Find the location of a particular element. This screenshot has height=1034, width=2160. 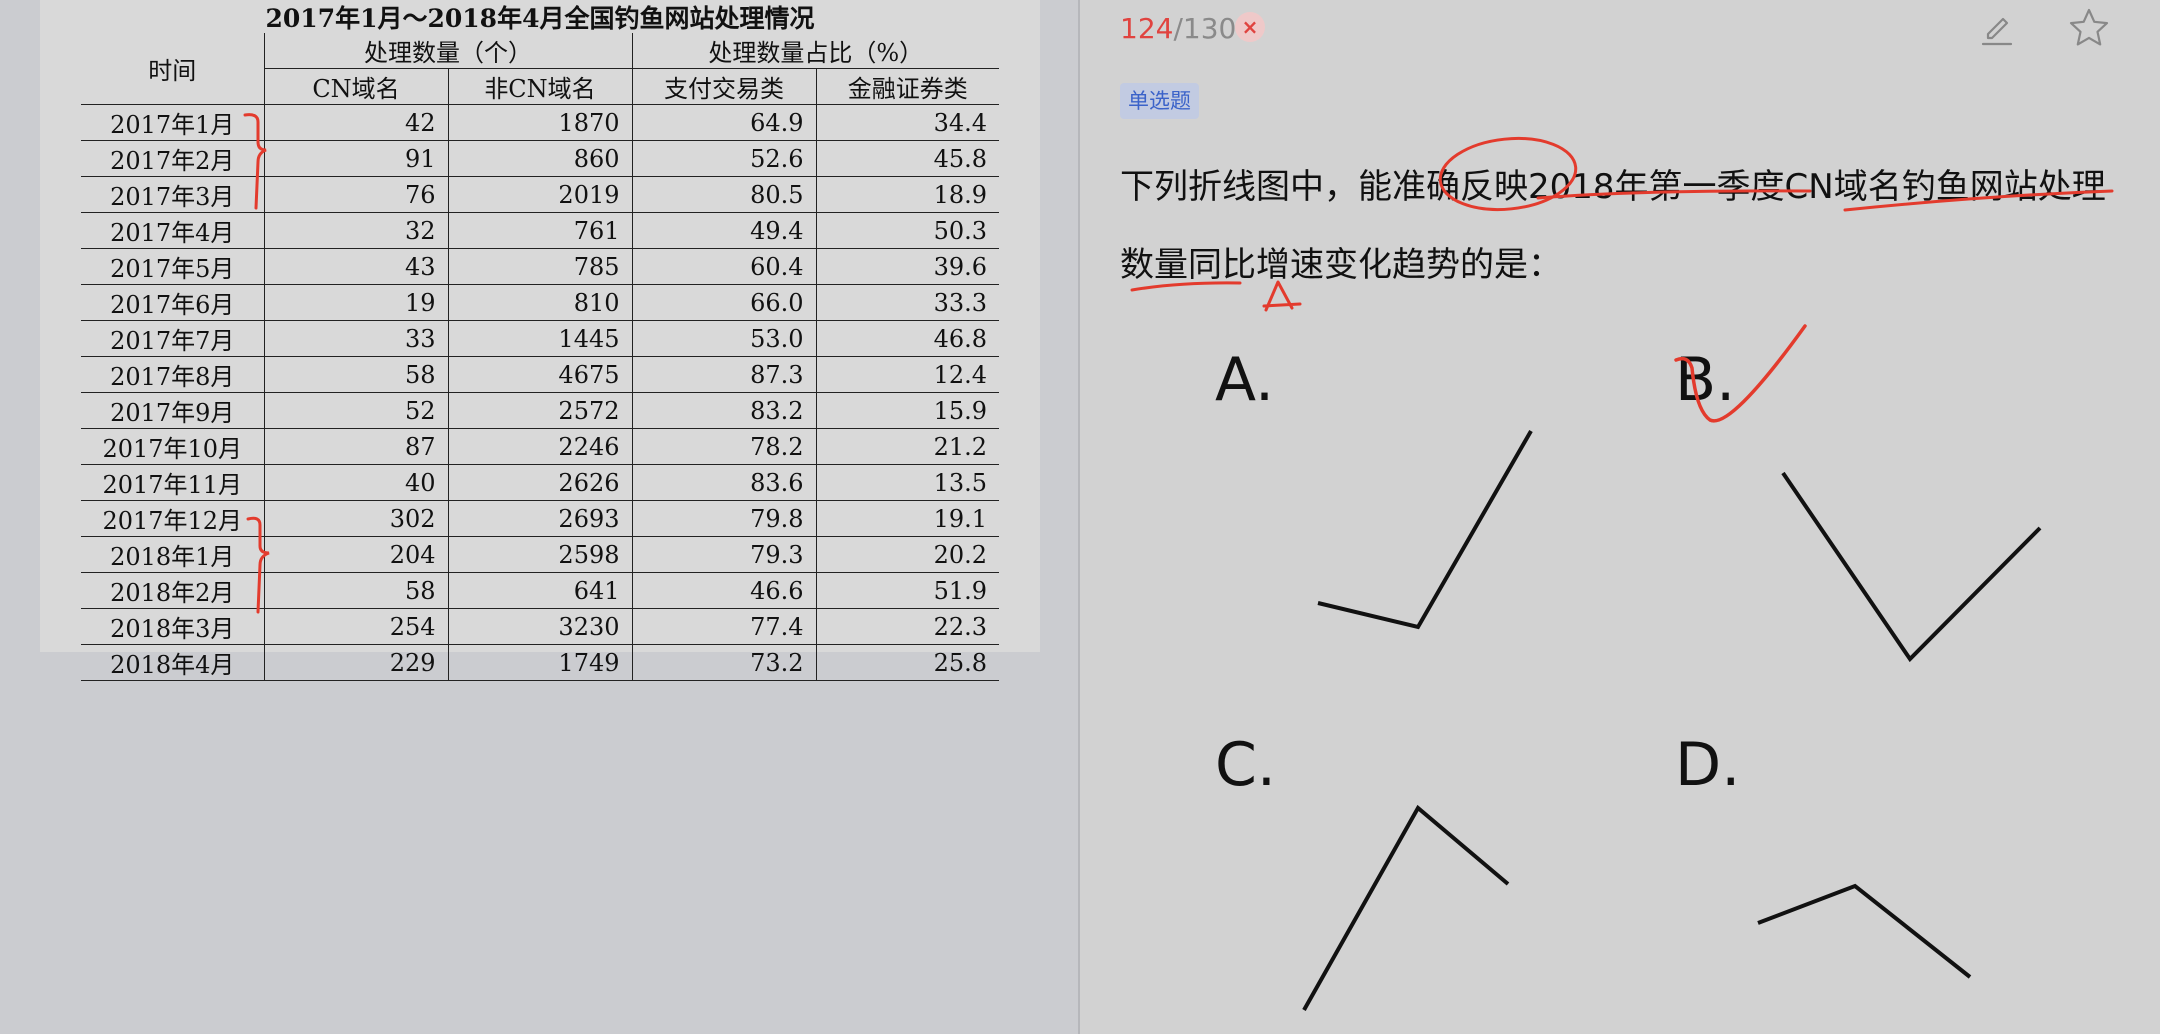

option-c: C. is located at coordinates (1245, 765).